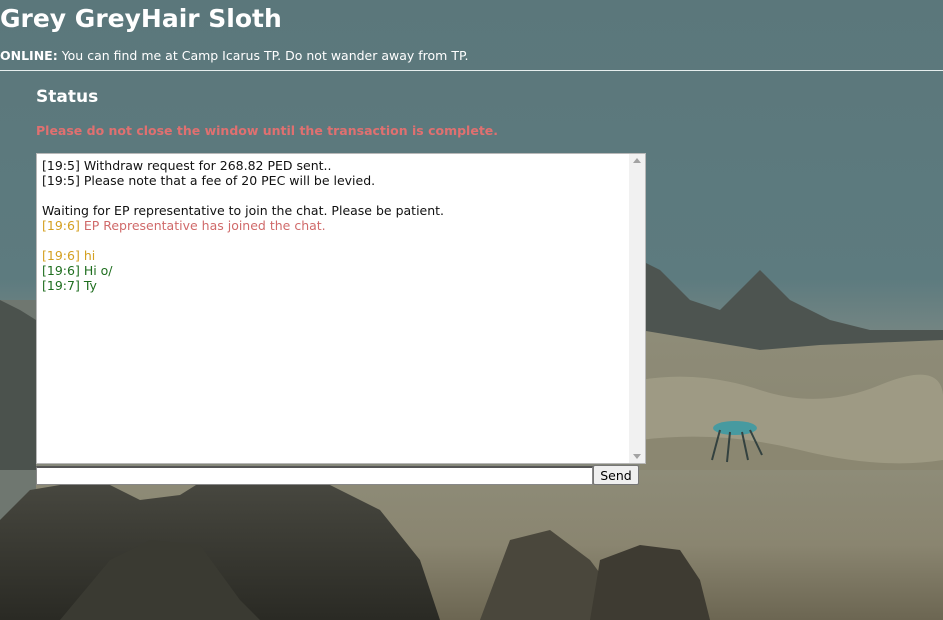  What do you see at coordinates (29, 55) in the screenshot?
I see `online-status-label: ONLINE:` at bounding box center [29, 55].